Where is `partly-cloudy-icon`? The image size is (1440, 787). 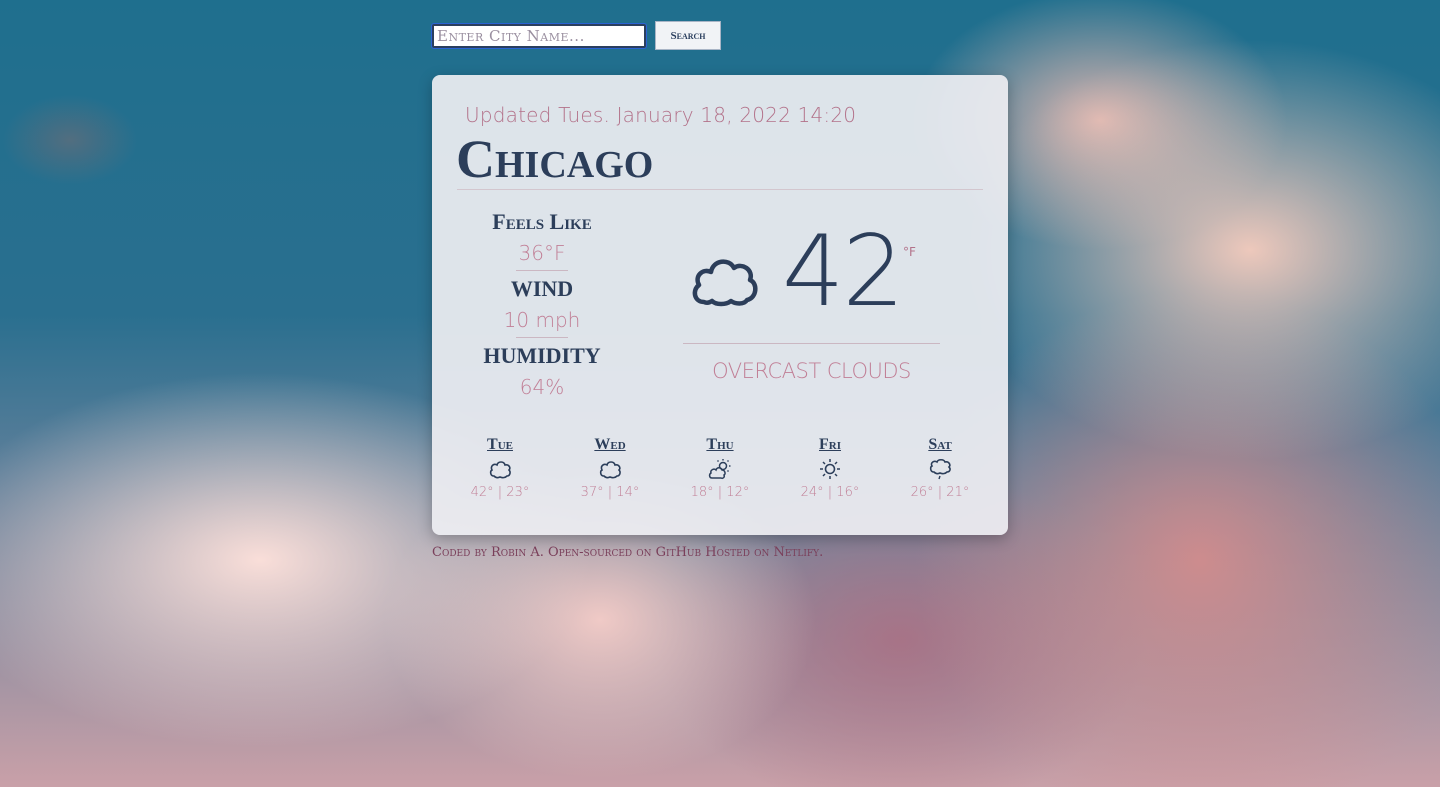
partly-cloudy-icon is located at coordinates (719, 469).